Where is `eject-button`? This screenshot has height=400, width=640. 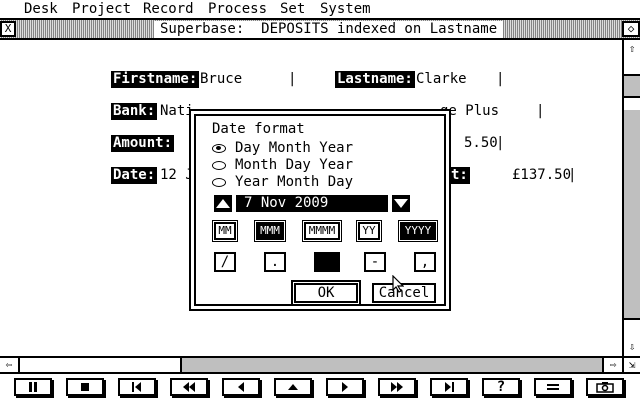
eject-button is located at coordinates (293, 387).